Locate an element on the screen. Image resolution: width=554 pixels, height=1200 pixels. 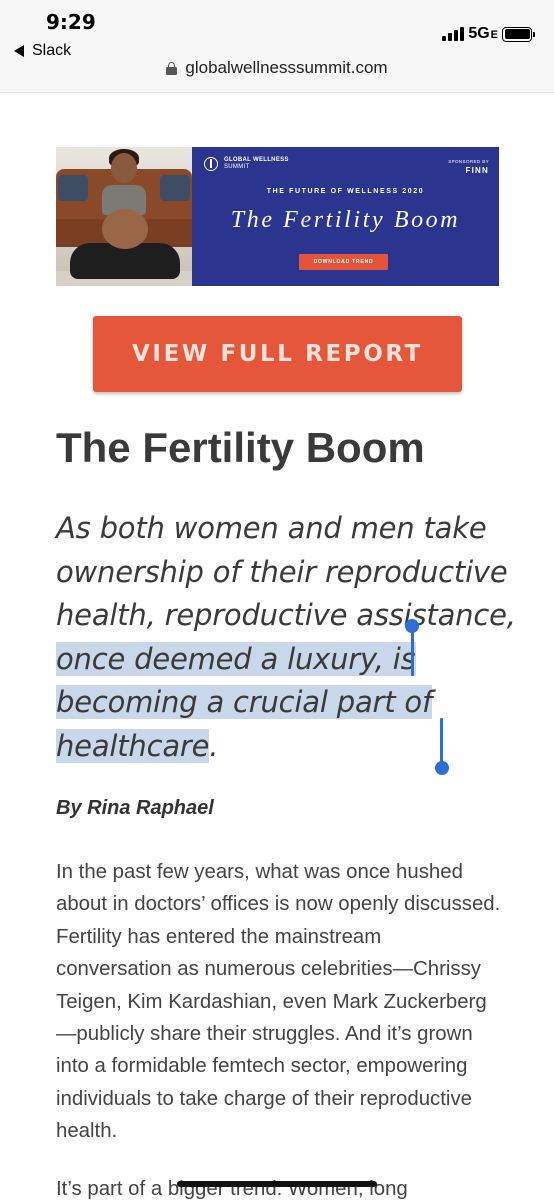
battery-icon is located at coordinates (518, 34).